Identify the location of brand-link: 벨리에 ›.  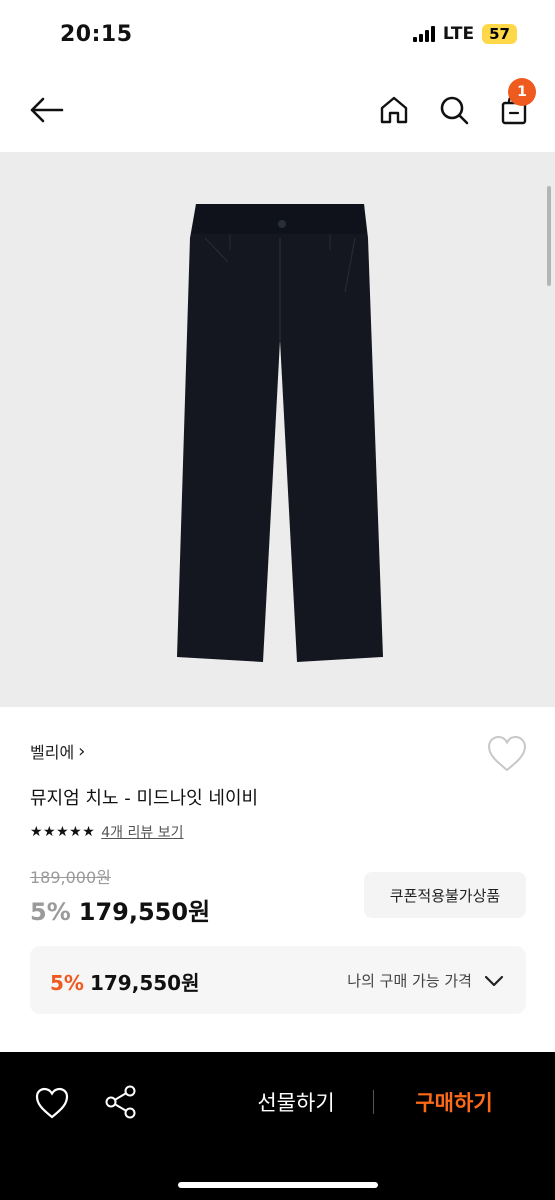
(57, 751).